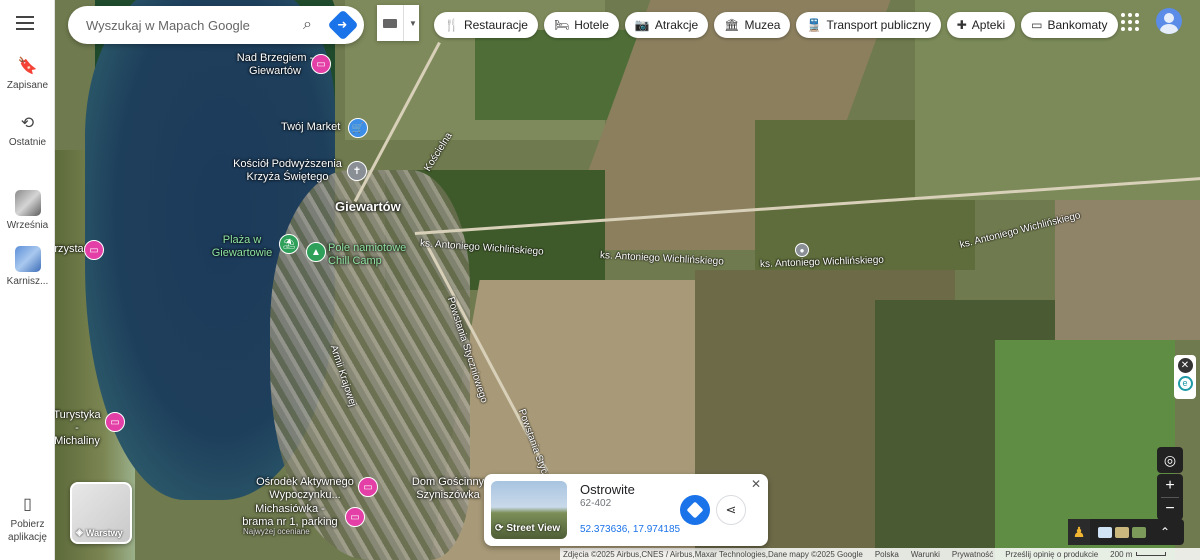 This screenshot has height=560, width=1200. I want to click on extension-panel: ✕ e, so click(1185, 377).